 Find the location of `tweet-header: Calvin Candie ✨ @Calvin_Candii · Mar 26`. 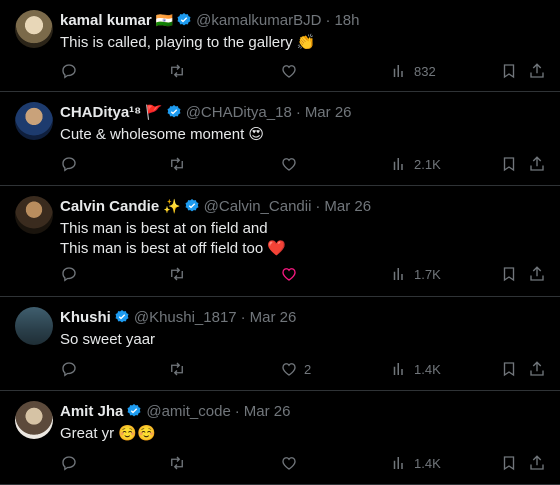

tweet-header: Calvin Candie ✨ @Calvin_Candii · Mar 26 is located at coordinates (304, 206).